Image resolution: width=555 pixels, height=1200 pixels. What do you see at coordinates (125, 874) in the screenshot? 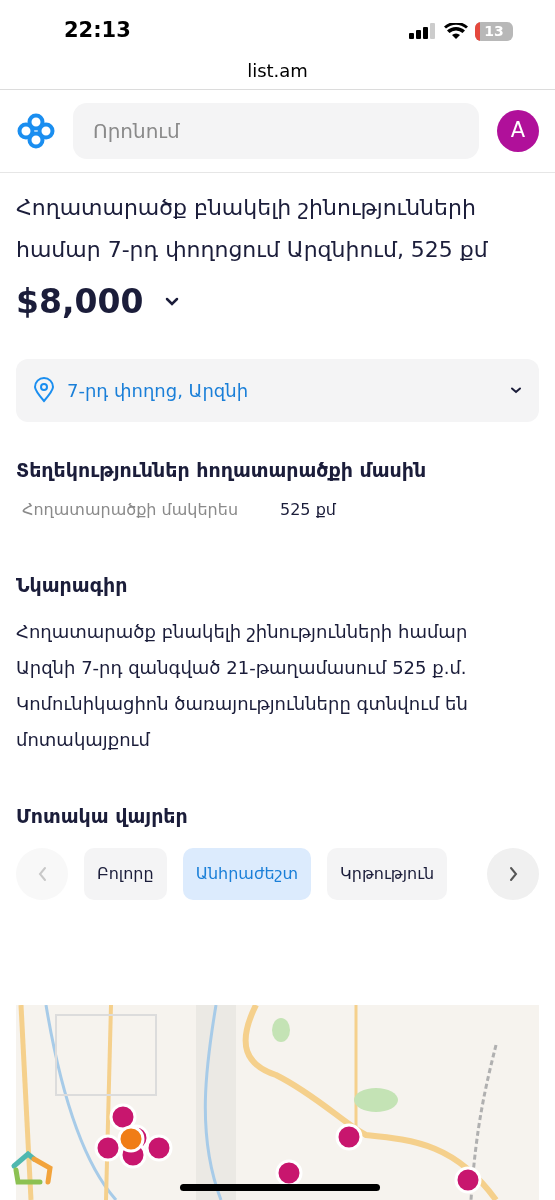
I see `category-tab: Բոլորը` at bounding box center [125, 874].